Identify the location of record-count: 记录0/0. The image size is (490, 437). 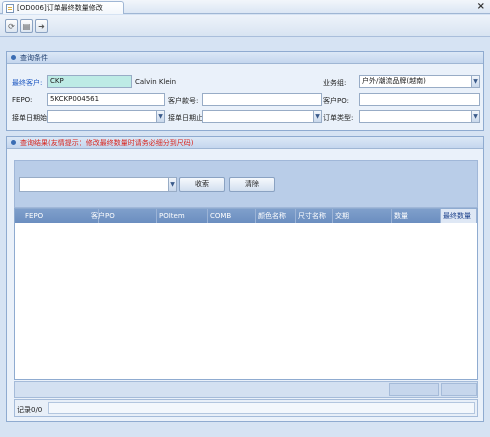
(30, 410).